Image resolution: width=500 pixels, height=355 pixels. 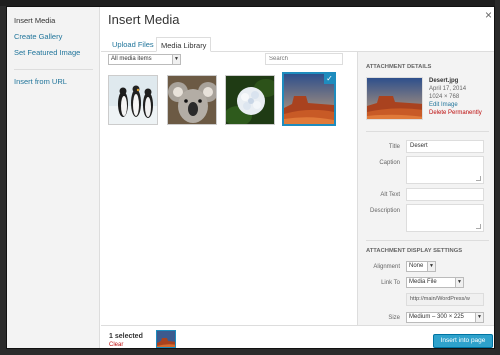 I want to click on alignment-label: Alignment, so click(x=386, y=267).